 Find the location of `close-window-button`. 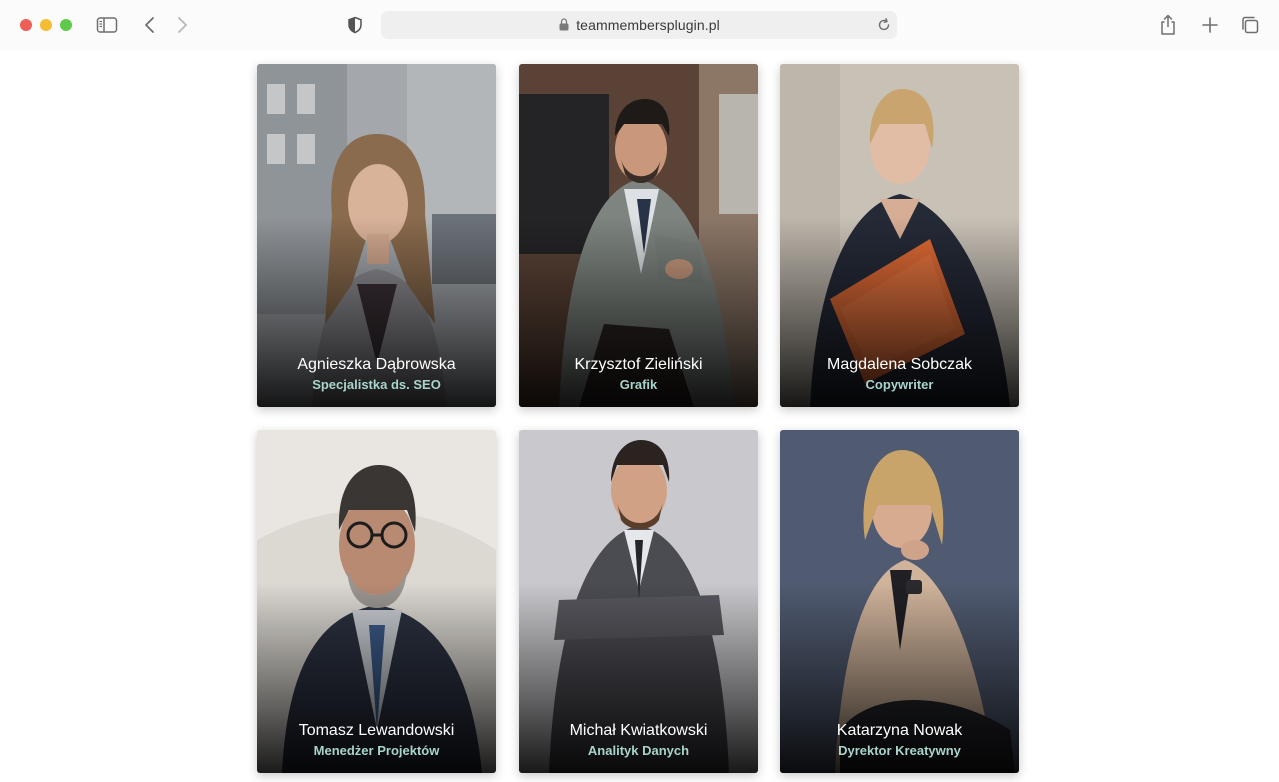

close-window-button is located at coordinates (26, 25).